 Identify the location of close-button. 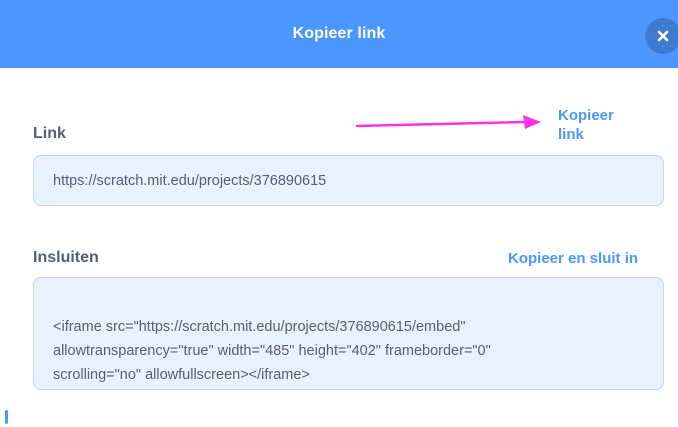
(661, 36).